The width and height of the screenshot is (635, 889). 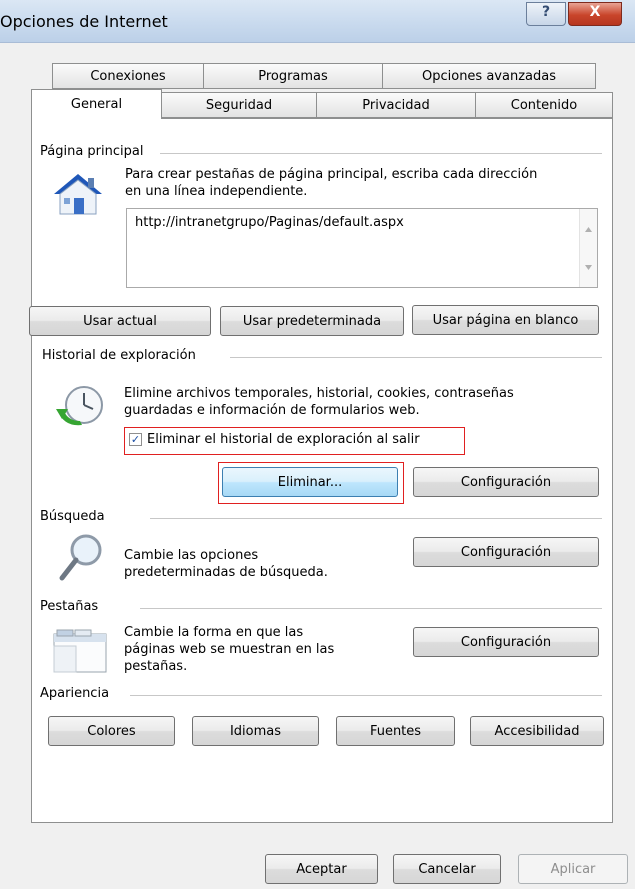 I want to click on tabs-description-line3: pestañas., so click(x=156, y=666).